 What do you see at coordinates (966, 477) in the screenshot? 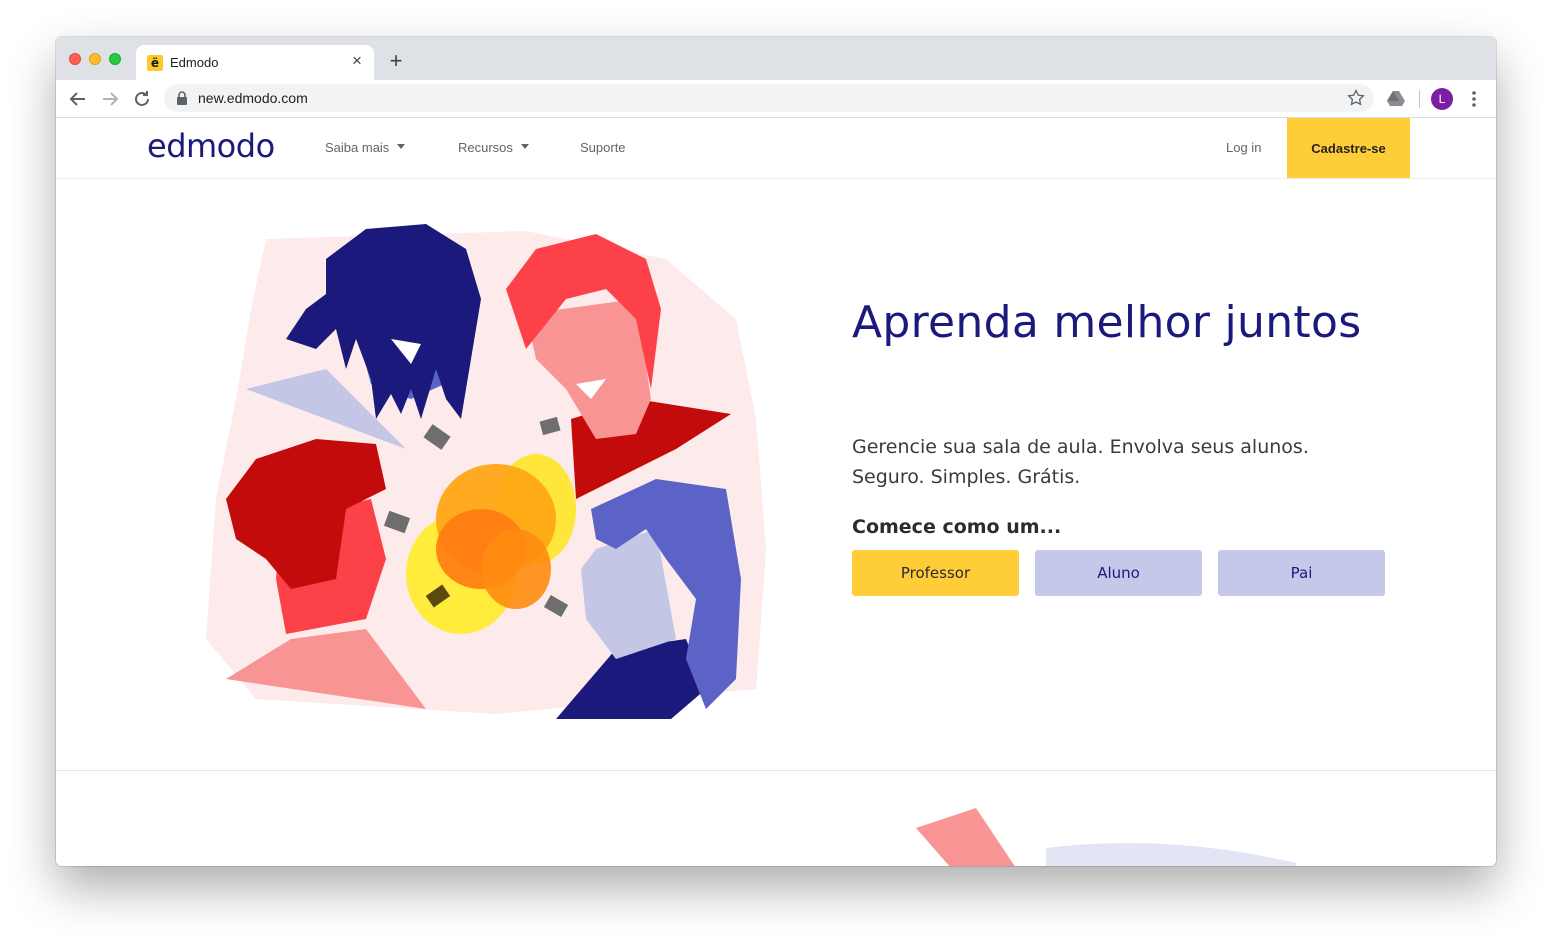
I see `hero-subtitle-line-2: Seguro. Simples. Grátis.` at bounding box center [966, 477].